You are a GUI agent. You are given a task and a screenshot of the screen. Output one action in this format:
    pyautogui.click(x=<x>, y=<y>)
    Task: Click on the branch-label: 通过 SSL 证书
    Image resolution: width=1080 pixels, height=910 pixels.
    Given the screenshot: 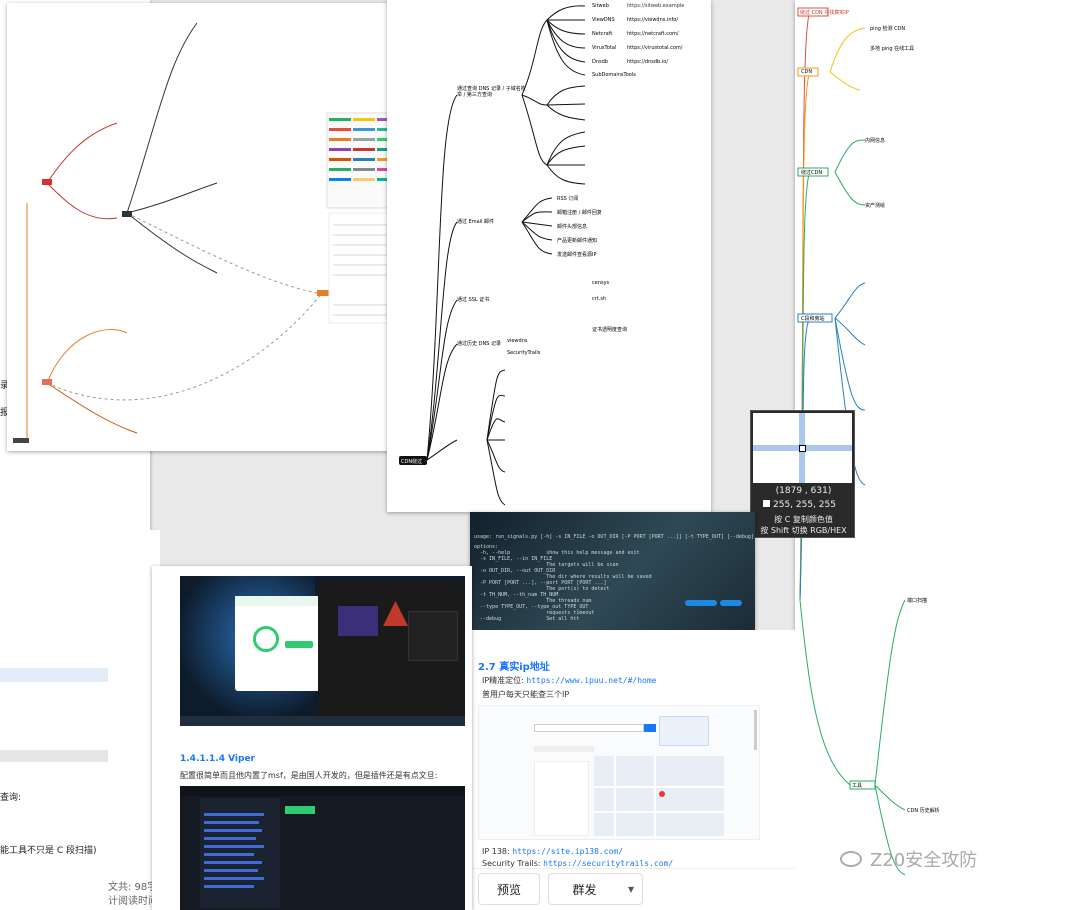 What is the action you would take?
    pyautogui.click(x=473, y=300)
    